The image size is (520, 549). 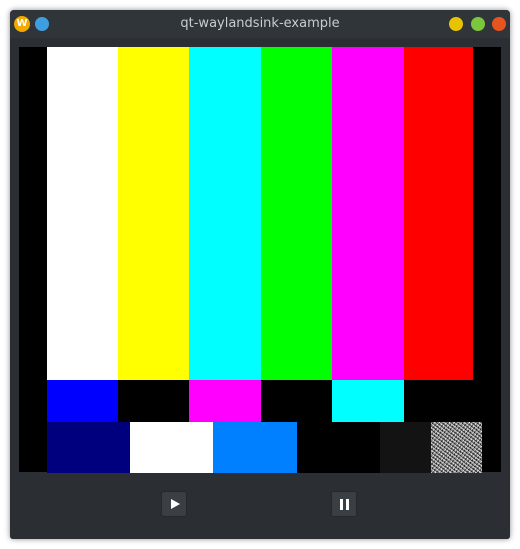 What do you see at coordinates (478, 24) in the screenshot?
I see `maximize-icon` at bounding box center [478, 24].